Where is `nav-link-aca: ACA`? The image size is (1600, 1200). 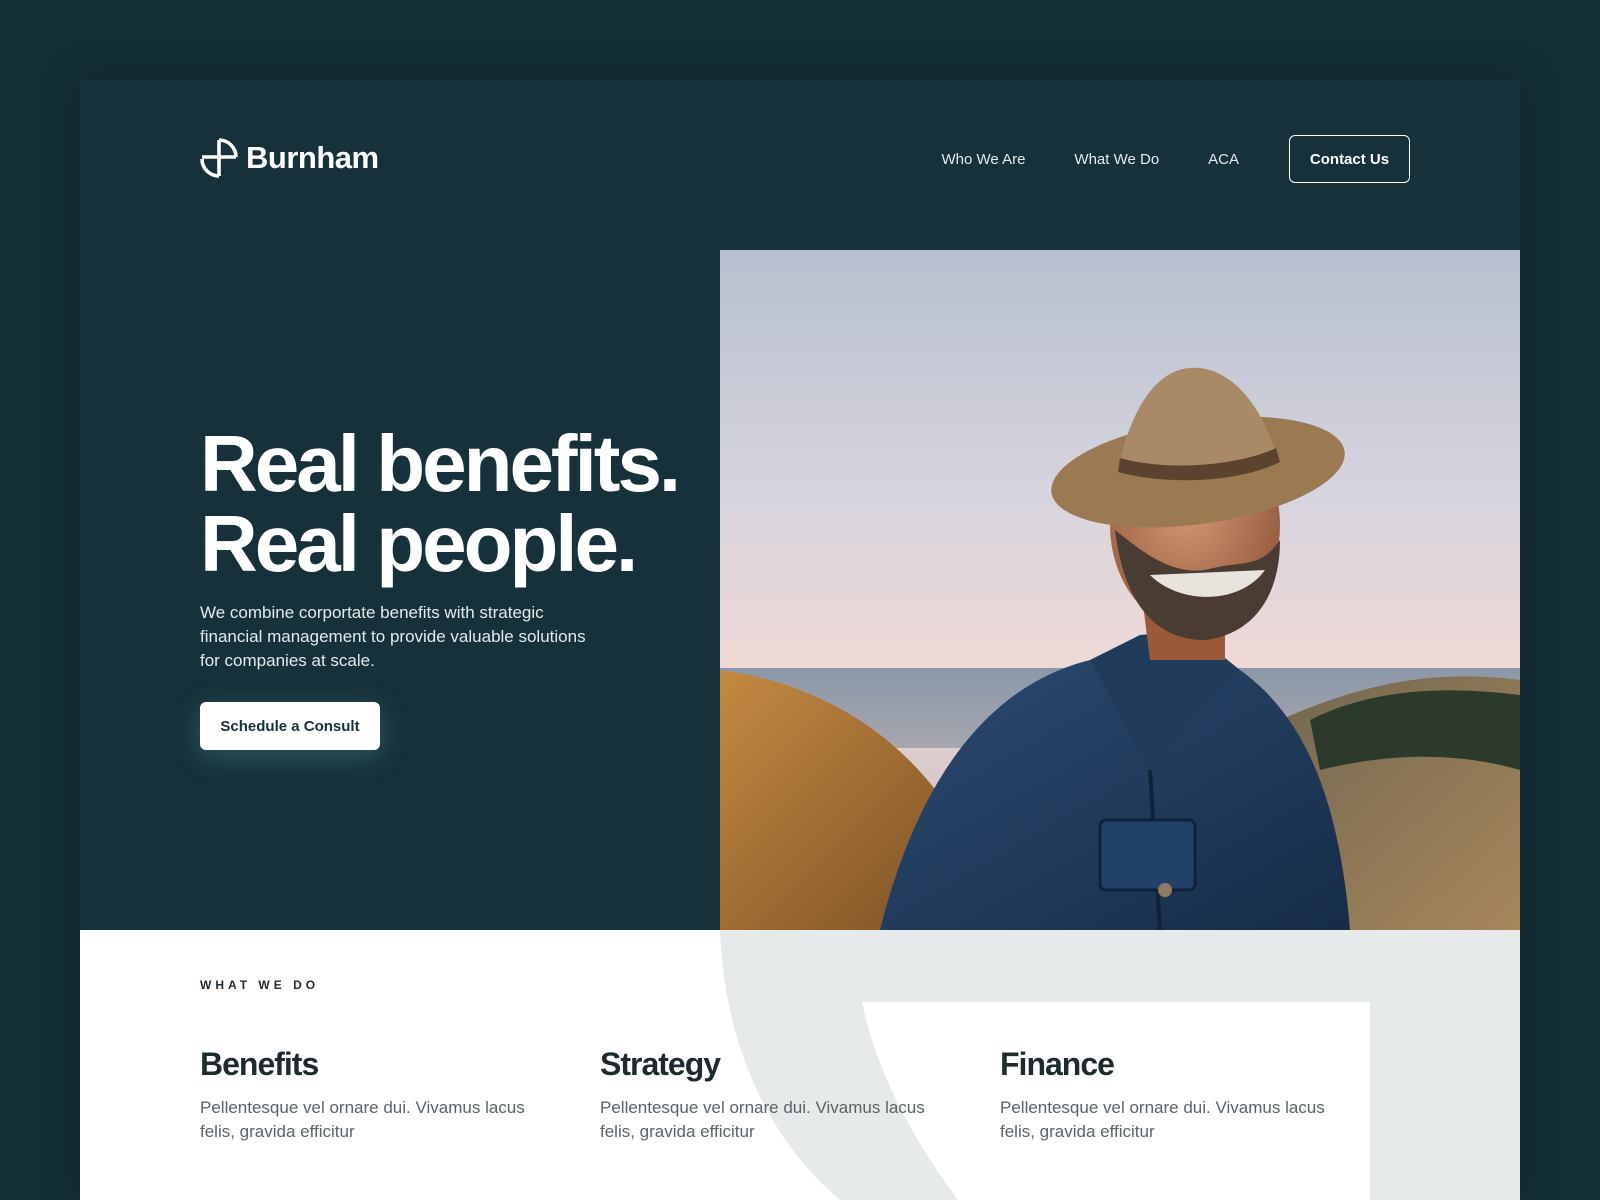
nav-link-aca: ACA is located at coordinates (1223, 159).